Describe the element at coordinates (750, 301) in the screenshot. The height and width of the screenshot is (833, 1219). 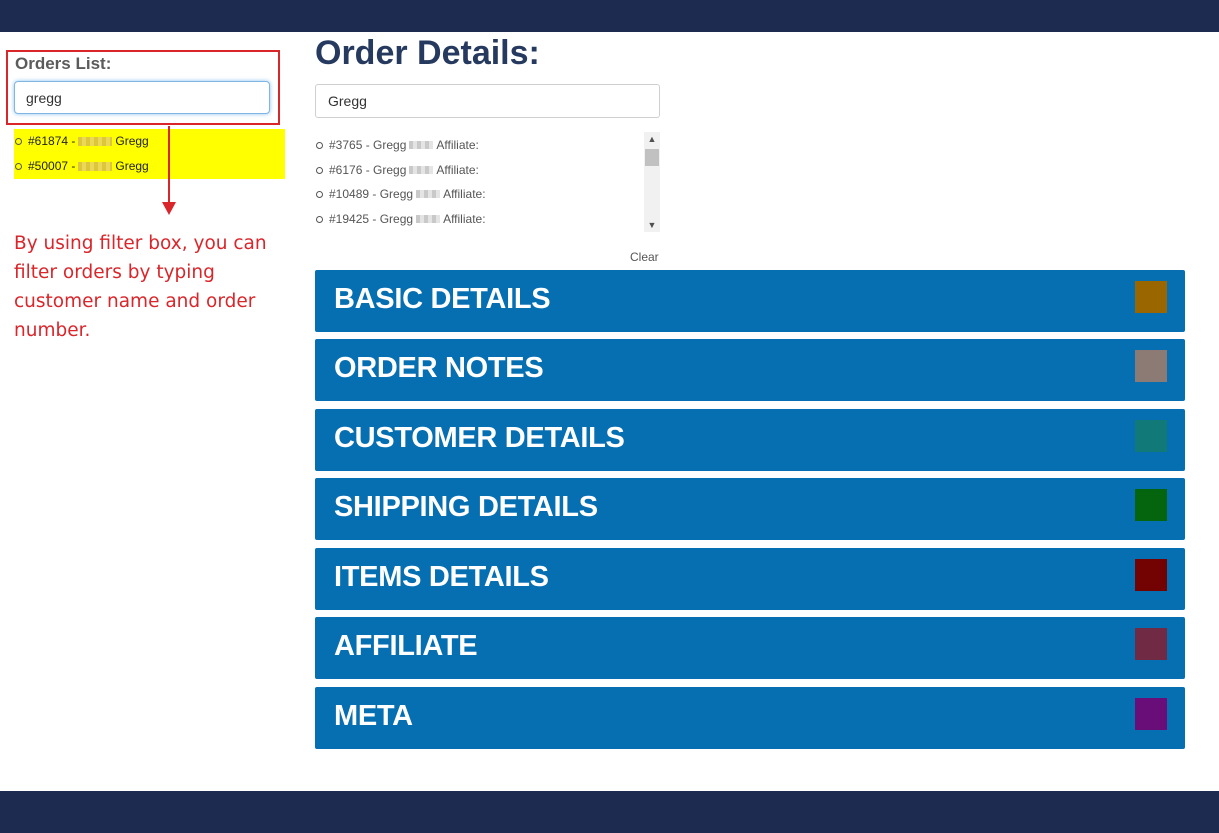
I see `section-basic-details: BASIC DETAILS` at that location.